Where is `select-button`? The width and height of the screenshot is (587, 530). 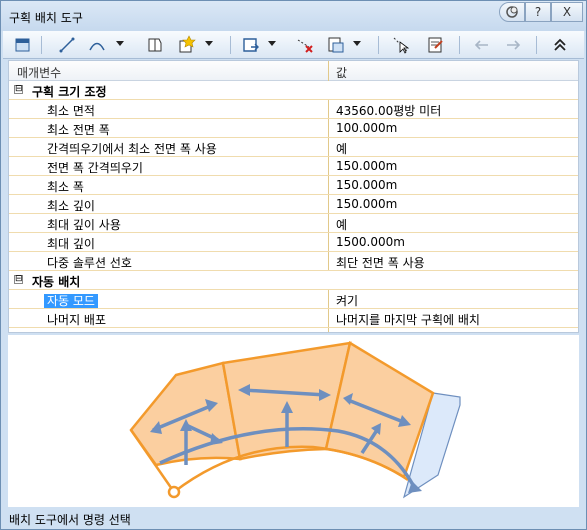
select-button is located at coordinates (23, 45).